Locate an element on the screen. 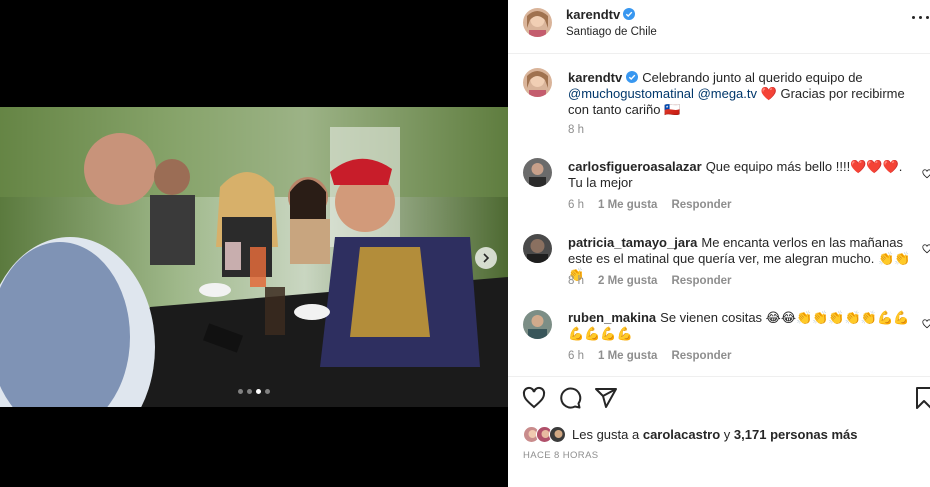 Image resolution: width=930 pixels, height=487 pixels. mention-link: @muchogustomatinal is located at coordinates (631, 93).